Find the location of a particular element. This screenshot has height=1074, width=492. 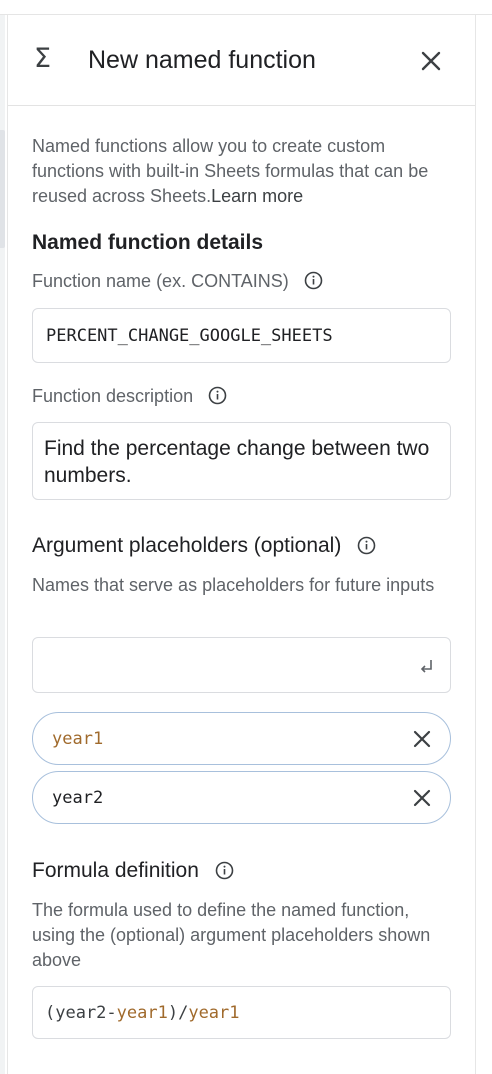

close-icon is located at coordinates (431, 61).